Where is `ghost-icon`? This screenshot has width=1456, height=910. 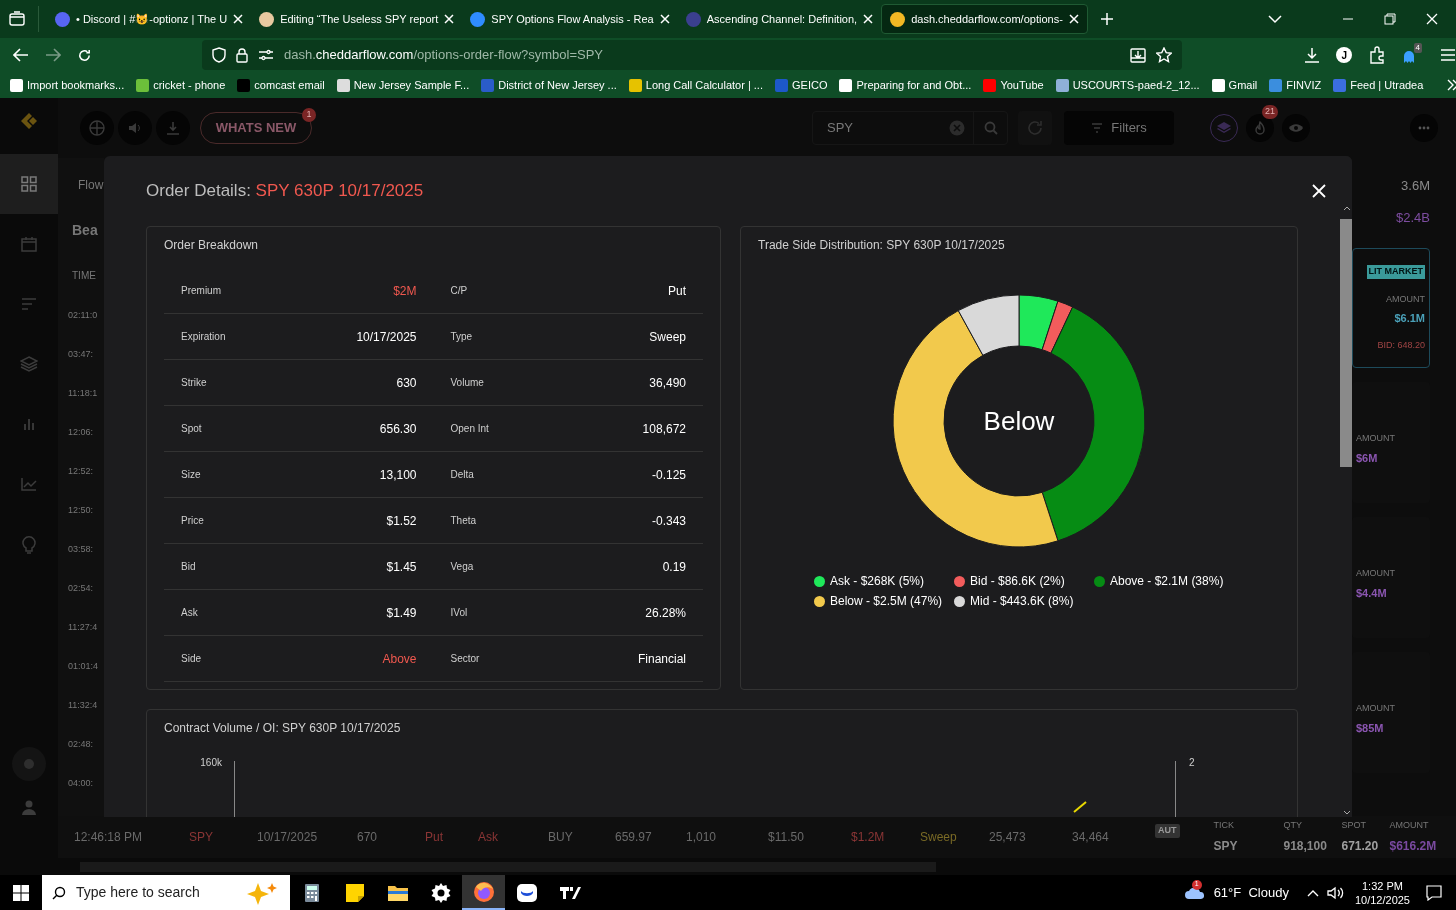 ghost-icon is located at coordinates (1409, 57).